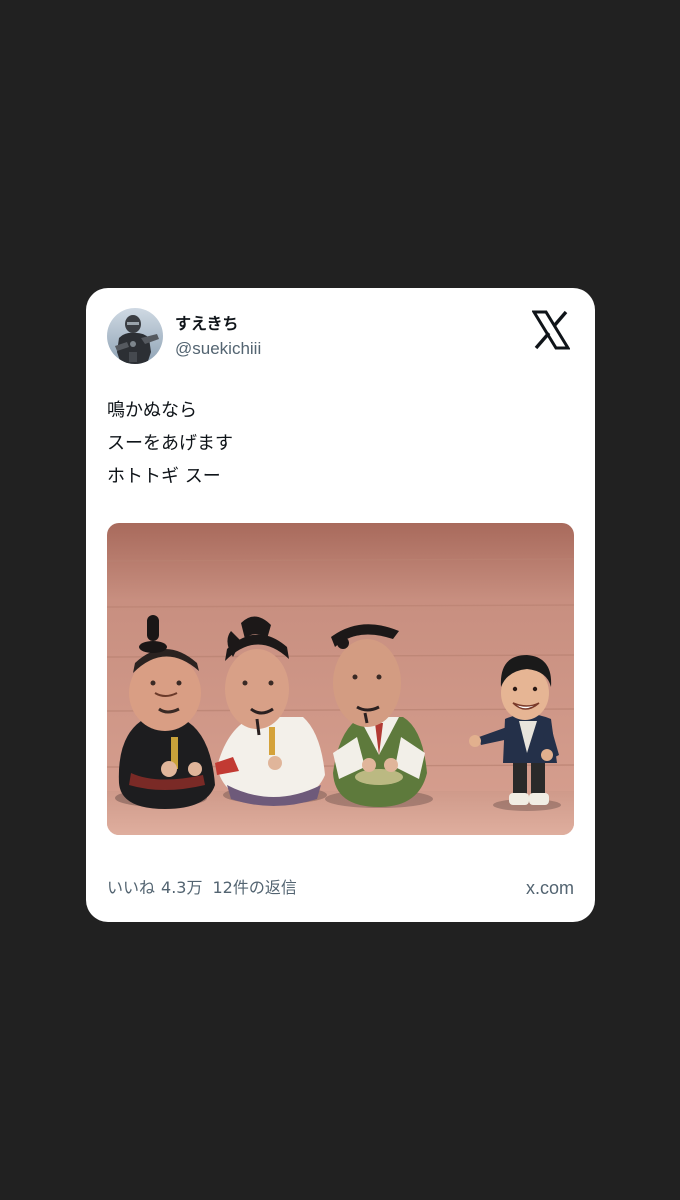 The height and width of the screenshot is (1200, 680). What do you see at coordinates (207, 324) in the screenshot?
I see `display-name: すえきち` at bounding box center [207, 324].